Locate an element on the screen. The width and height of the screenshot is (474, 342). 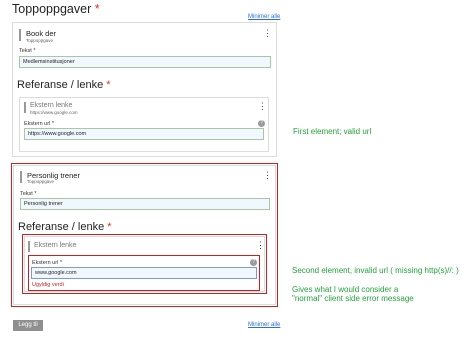
add-button: Legg til is located at coordinates (28, 325).